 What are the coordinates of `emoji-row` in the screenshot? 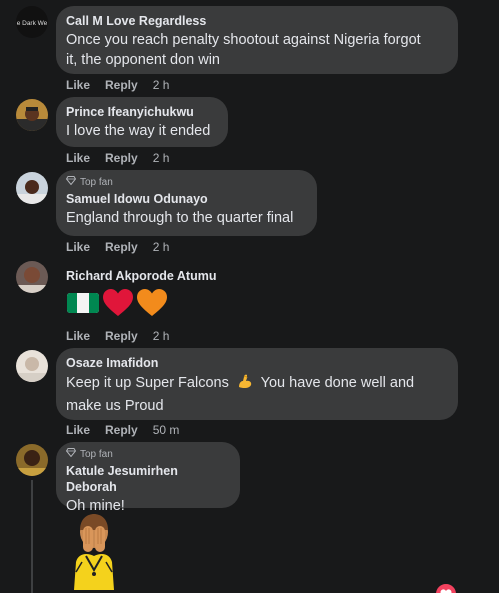 It's located at (155, 305).